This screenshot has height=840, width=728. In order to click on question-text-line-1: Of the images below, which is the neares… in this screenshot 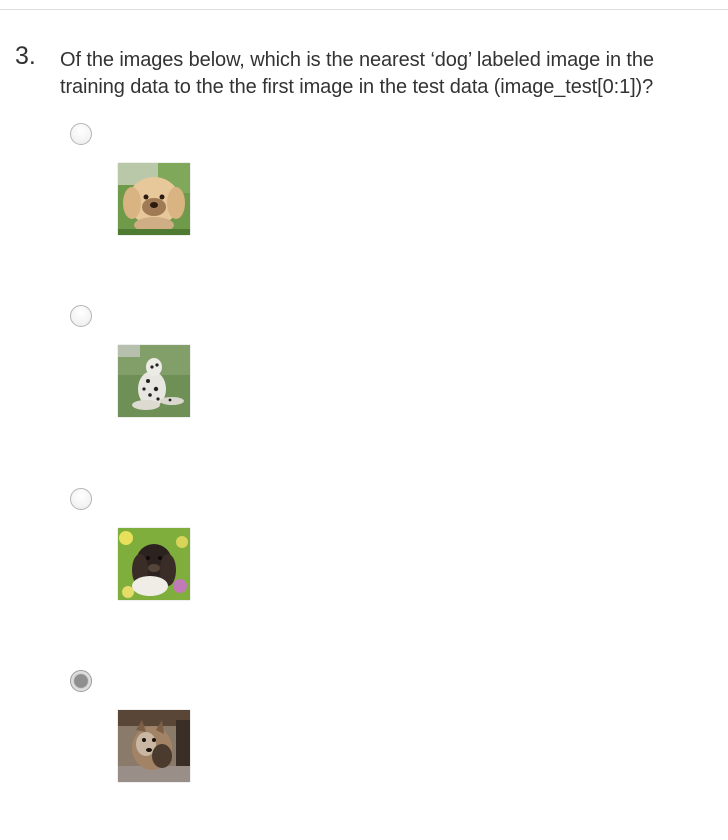, I will do `click(357, 60)`.